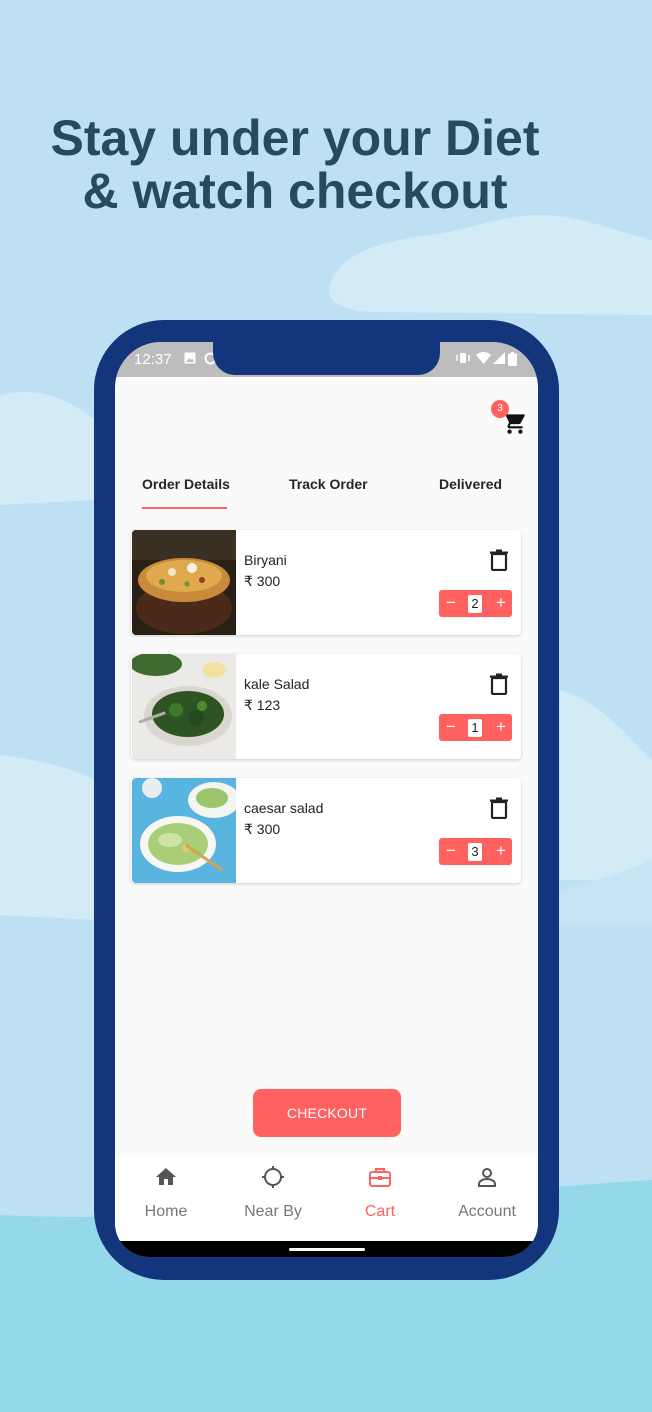  Describe the element at coordinates (470, 484) in the screenshot. I see `tab-delivered: Delivered` at that location.